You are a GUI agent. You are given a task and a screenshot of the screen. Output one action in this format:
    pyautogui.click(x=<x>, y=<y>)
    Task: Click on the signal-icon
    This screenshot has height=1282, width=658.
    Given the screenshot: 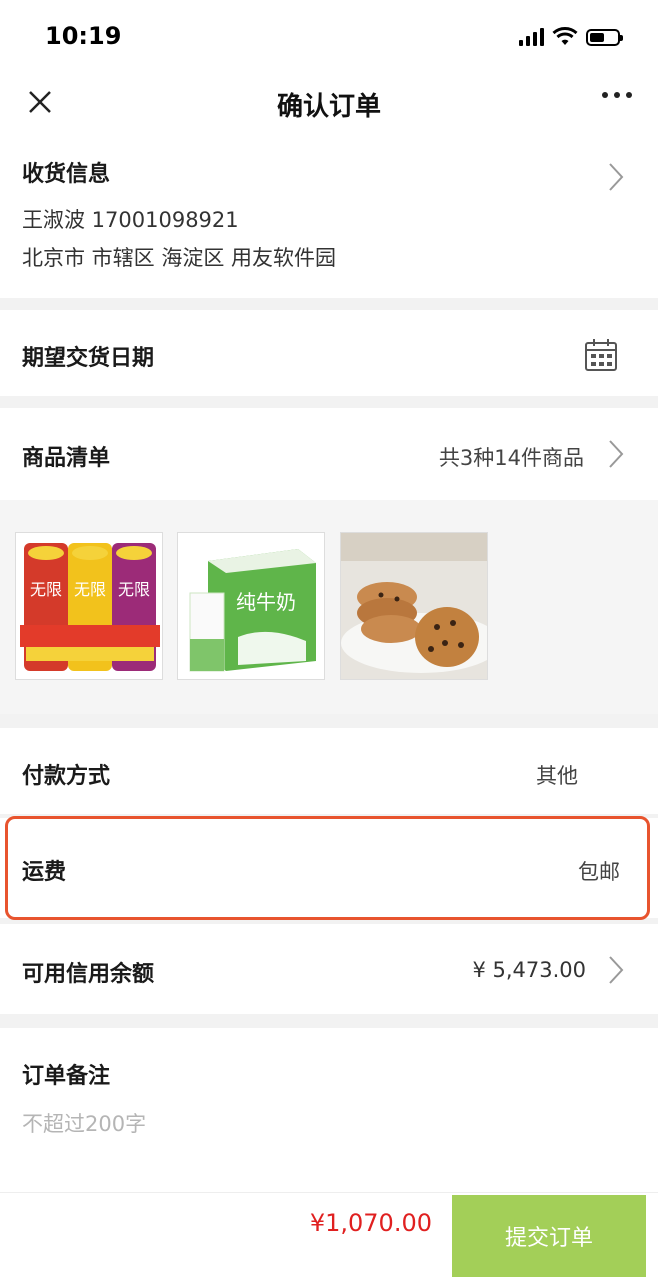 What is the action you would take?
    pyautogui.click(x=531, y=37)
    